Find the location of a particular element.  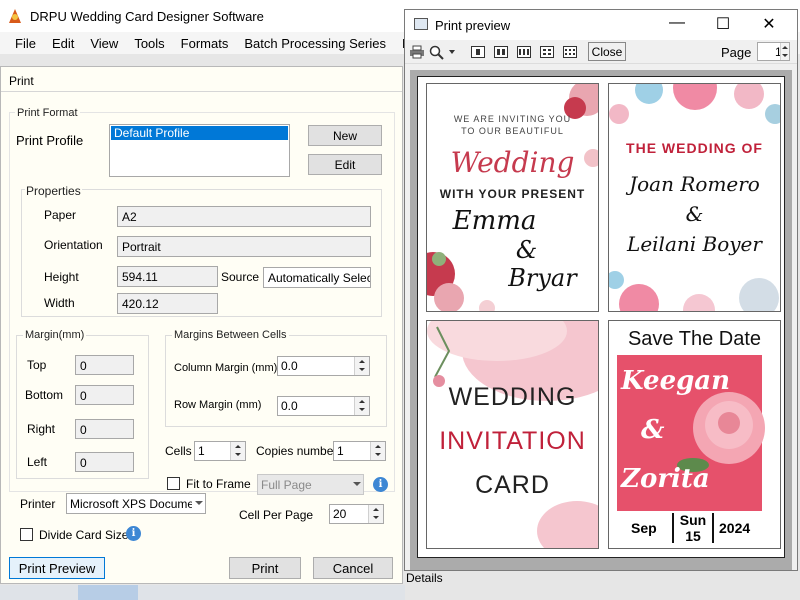

printer-value: Microsoft XPS Document is located at coordinates (131, 504).